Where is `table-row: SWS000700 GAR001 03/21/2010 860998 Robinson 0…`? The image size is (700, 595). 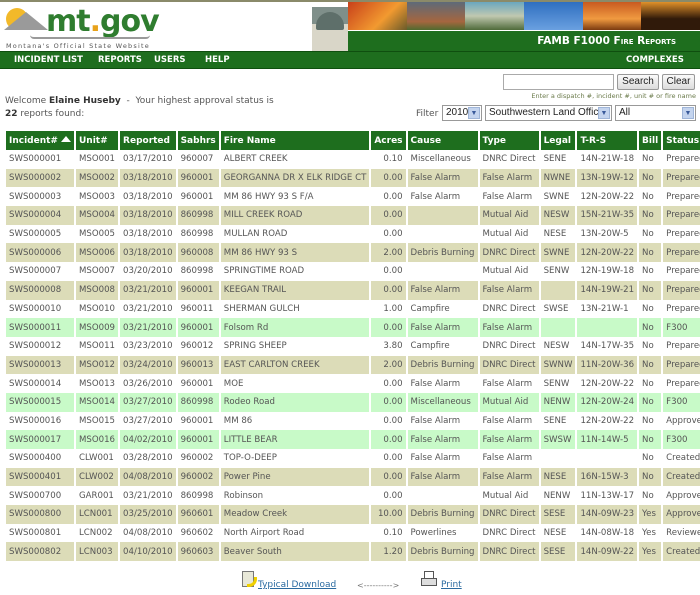
table-row: SWS000700 GAR001 03/21/2010 860998 Robinson 0… is located at coordinates (353, 496).